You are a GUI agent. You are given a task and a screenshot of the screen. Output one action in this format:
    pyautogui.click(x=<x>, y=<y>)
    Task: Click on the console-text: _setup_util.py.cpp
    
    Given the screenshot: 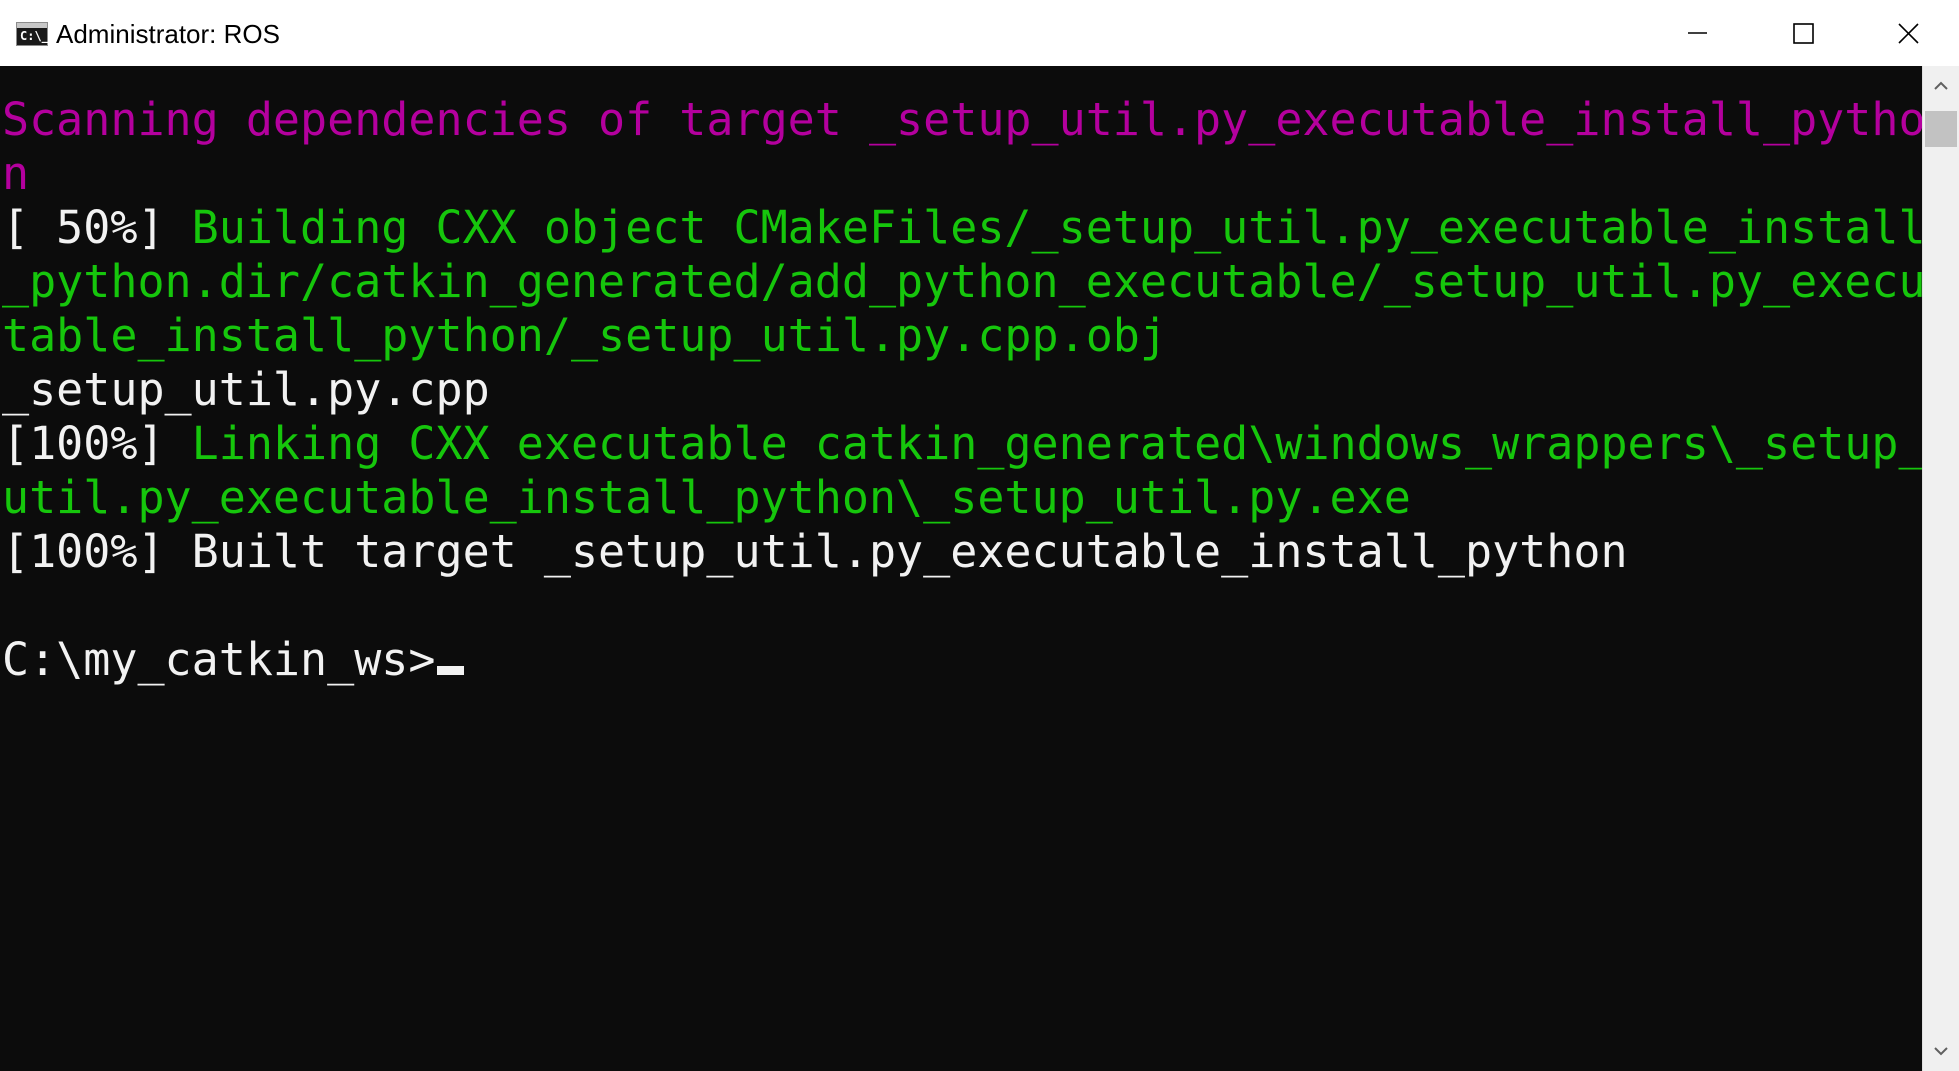 What is the action you would take?
    pyautogui.click(x=246, y=389)
    